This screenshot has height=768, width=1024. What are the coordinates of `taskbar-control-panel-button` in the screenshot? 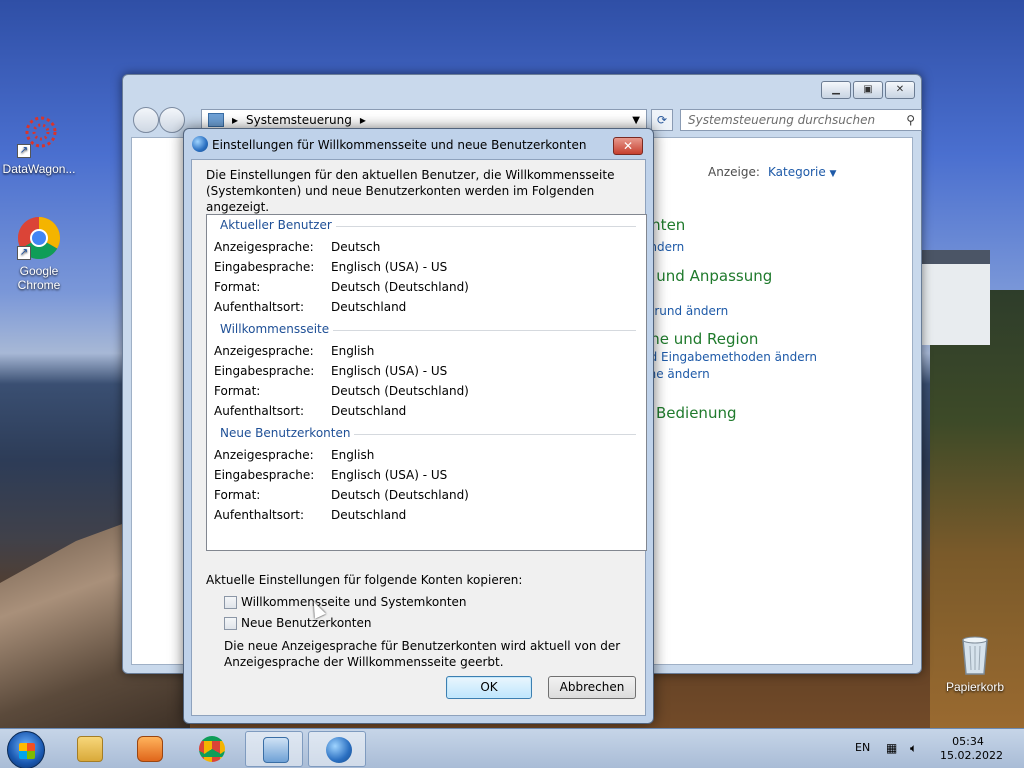 It's located at (274, 749).